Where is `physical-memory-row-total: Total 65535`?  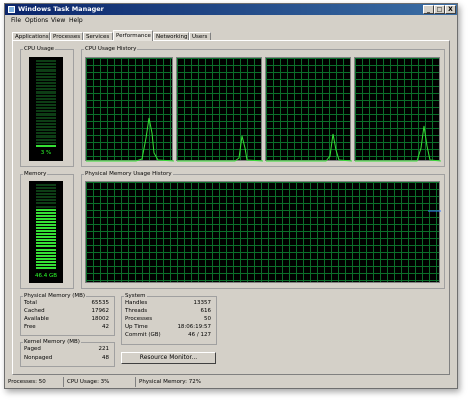 physical-memory-row-total: Total 65535 is located at coordinates (66, 303).